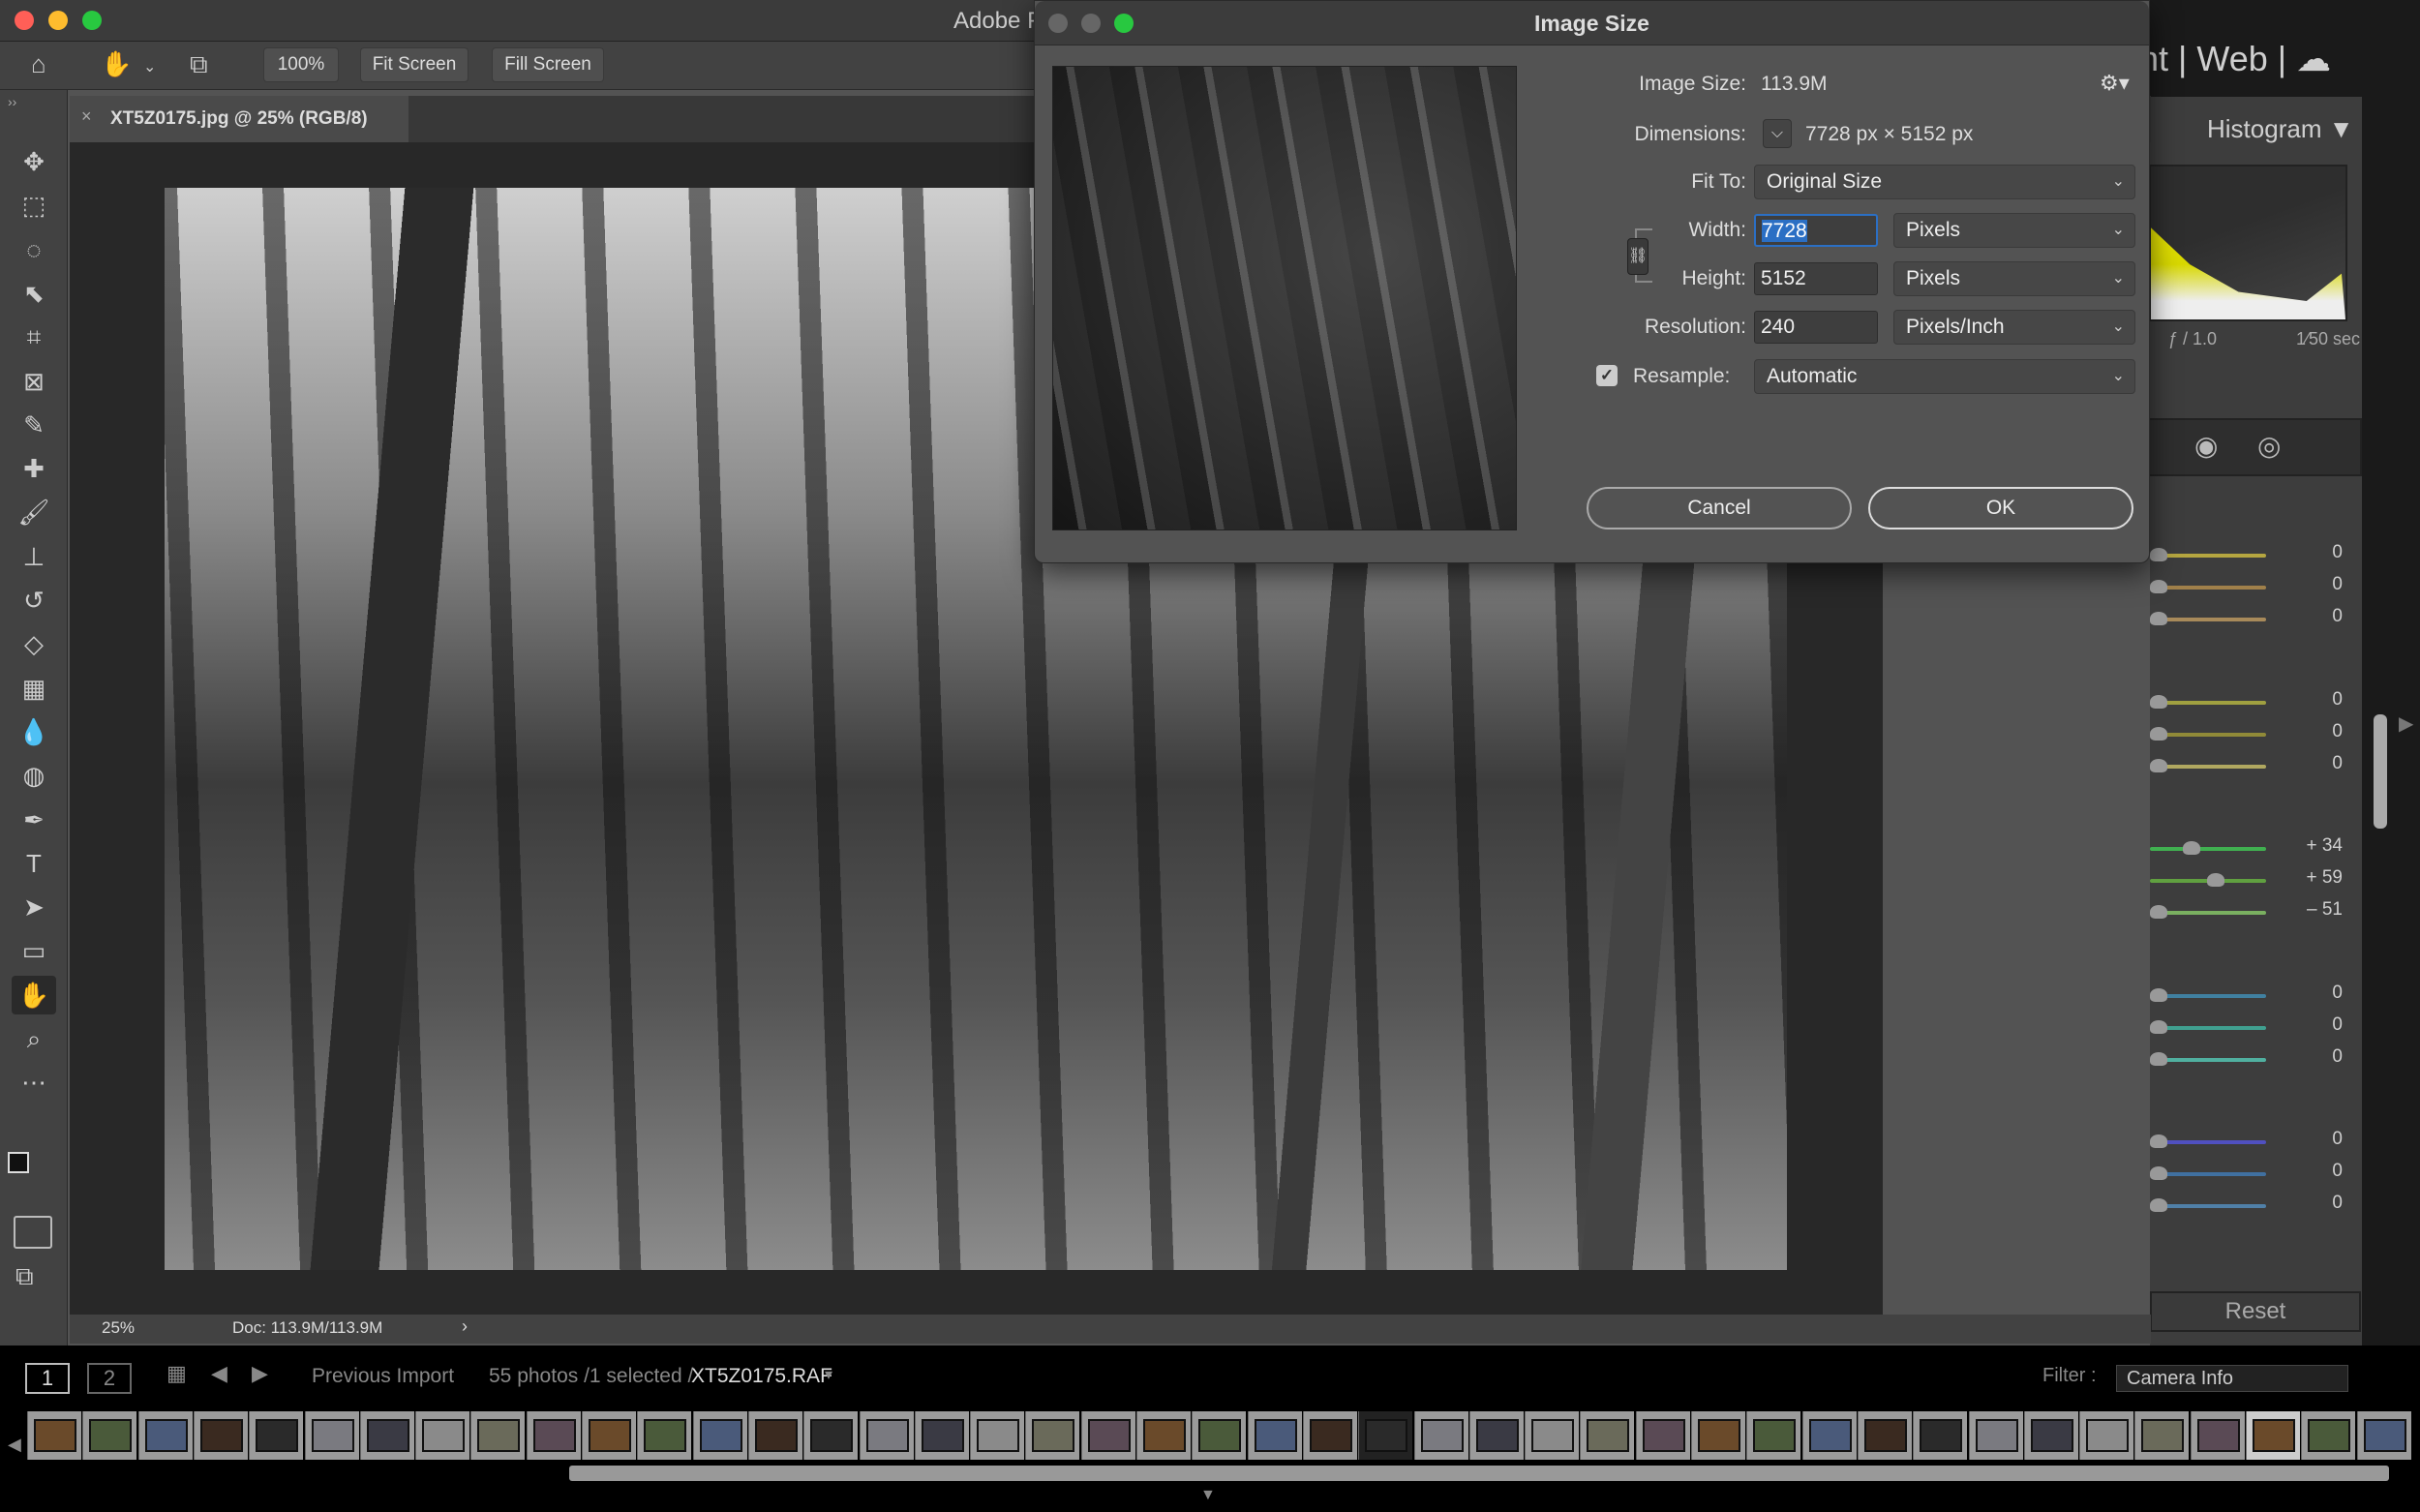 Image resolution: width=2420 pixels, height=1512 pixels. What do you see at coordinates (2255, 1311) in the screenshot?
I see `reset-button: Reset` at bounding box center [2255, 1311].